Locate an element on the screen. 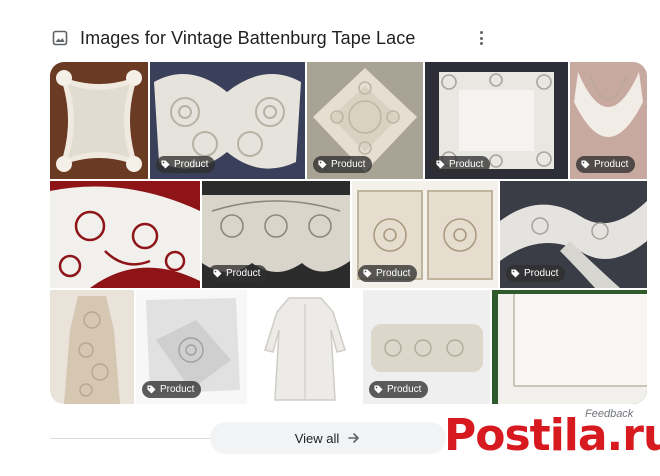 This screenshot has height=476, width=660. image-icon is located at coordinates (60, 38).